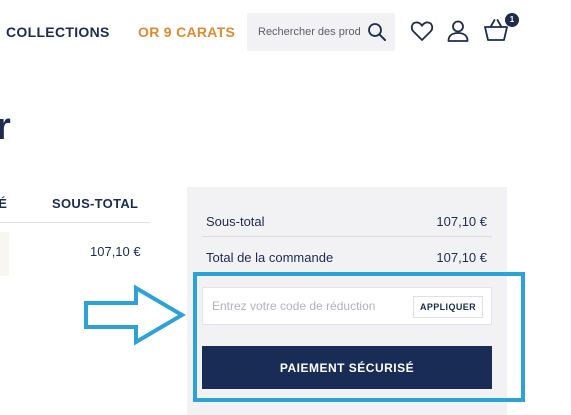 Image resolution: width=571 pixels, height=415 pixels. What do you see at coordinates (270, 257) in the screenshot?
I see `order-total-label: Total de la commande` at bounding box center [270, 257].